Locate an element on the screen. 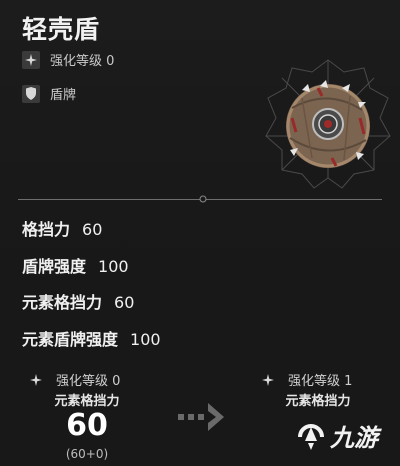 Image resolution: width=400 pixels, height=466 pixels. current-stat-formula: (60+0) is located at coordinates (87, 454).